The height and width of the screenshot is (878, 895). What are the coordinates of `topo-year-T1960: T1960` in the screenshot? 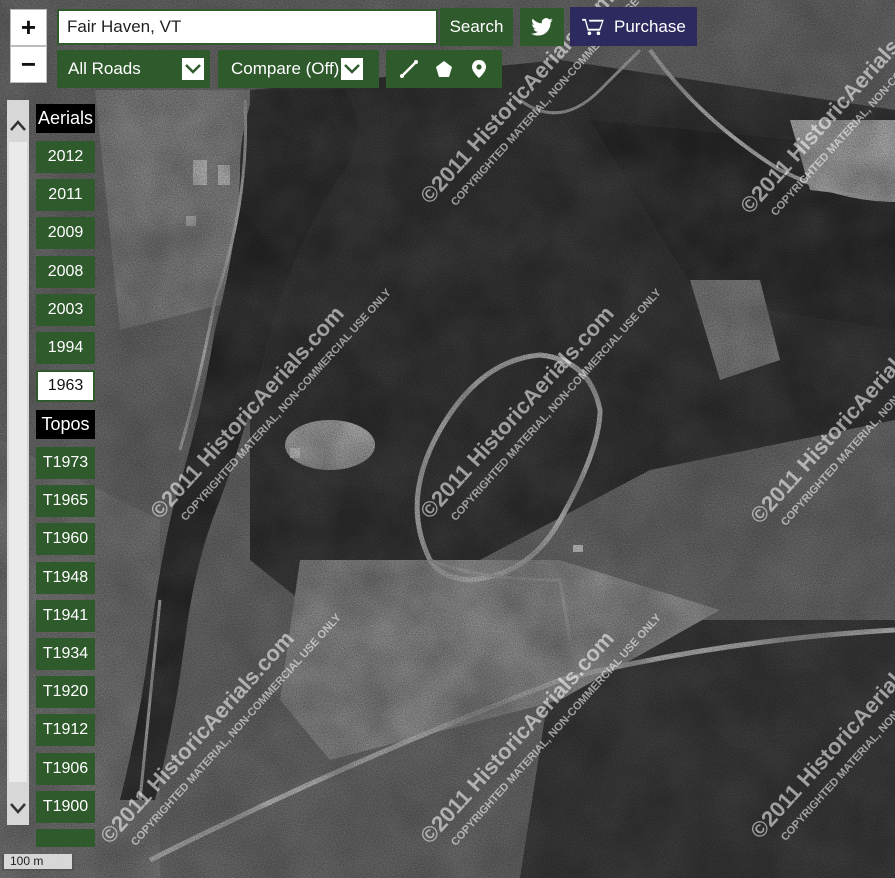 It's located at (65, 539).